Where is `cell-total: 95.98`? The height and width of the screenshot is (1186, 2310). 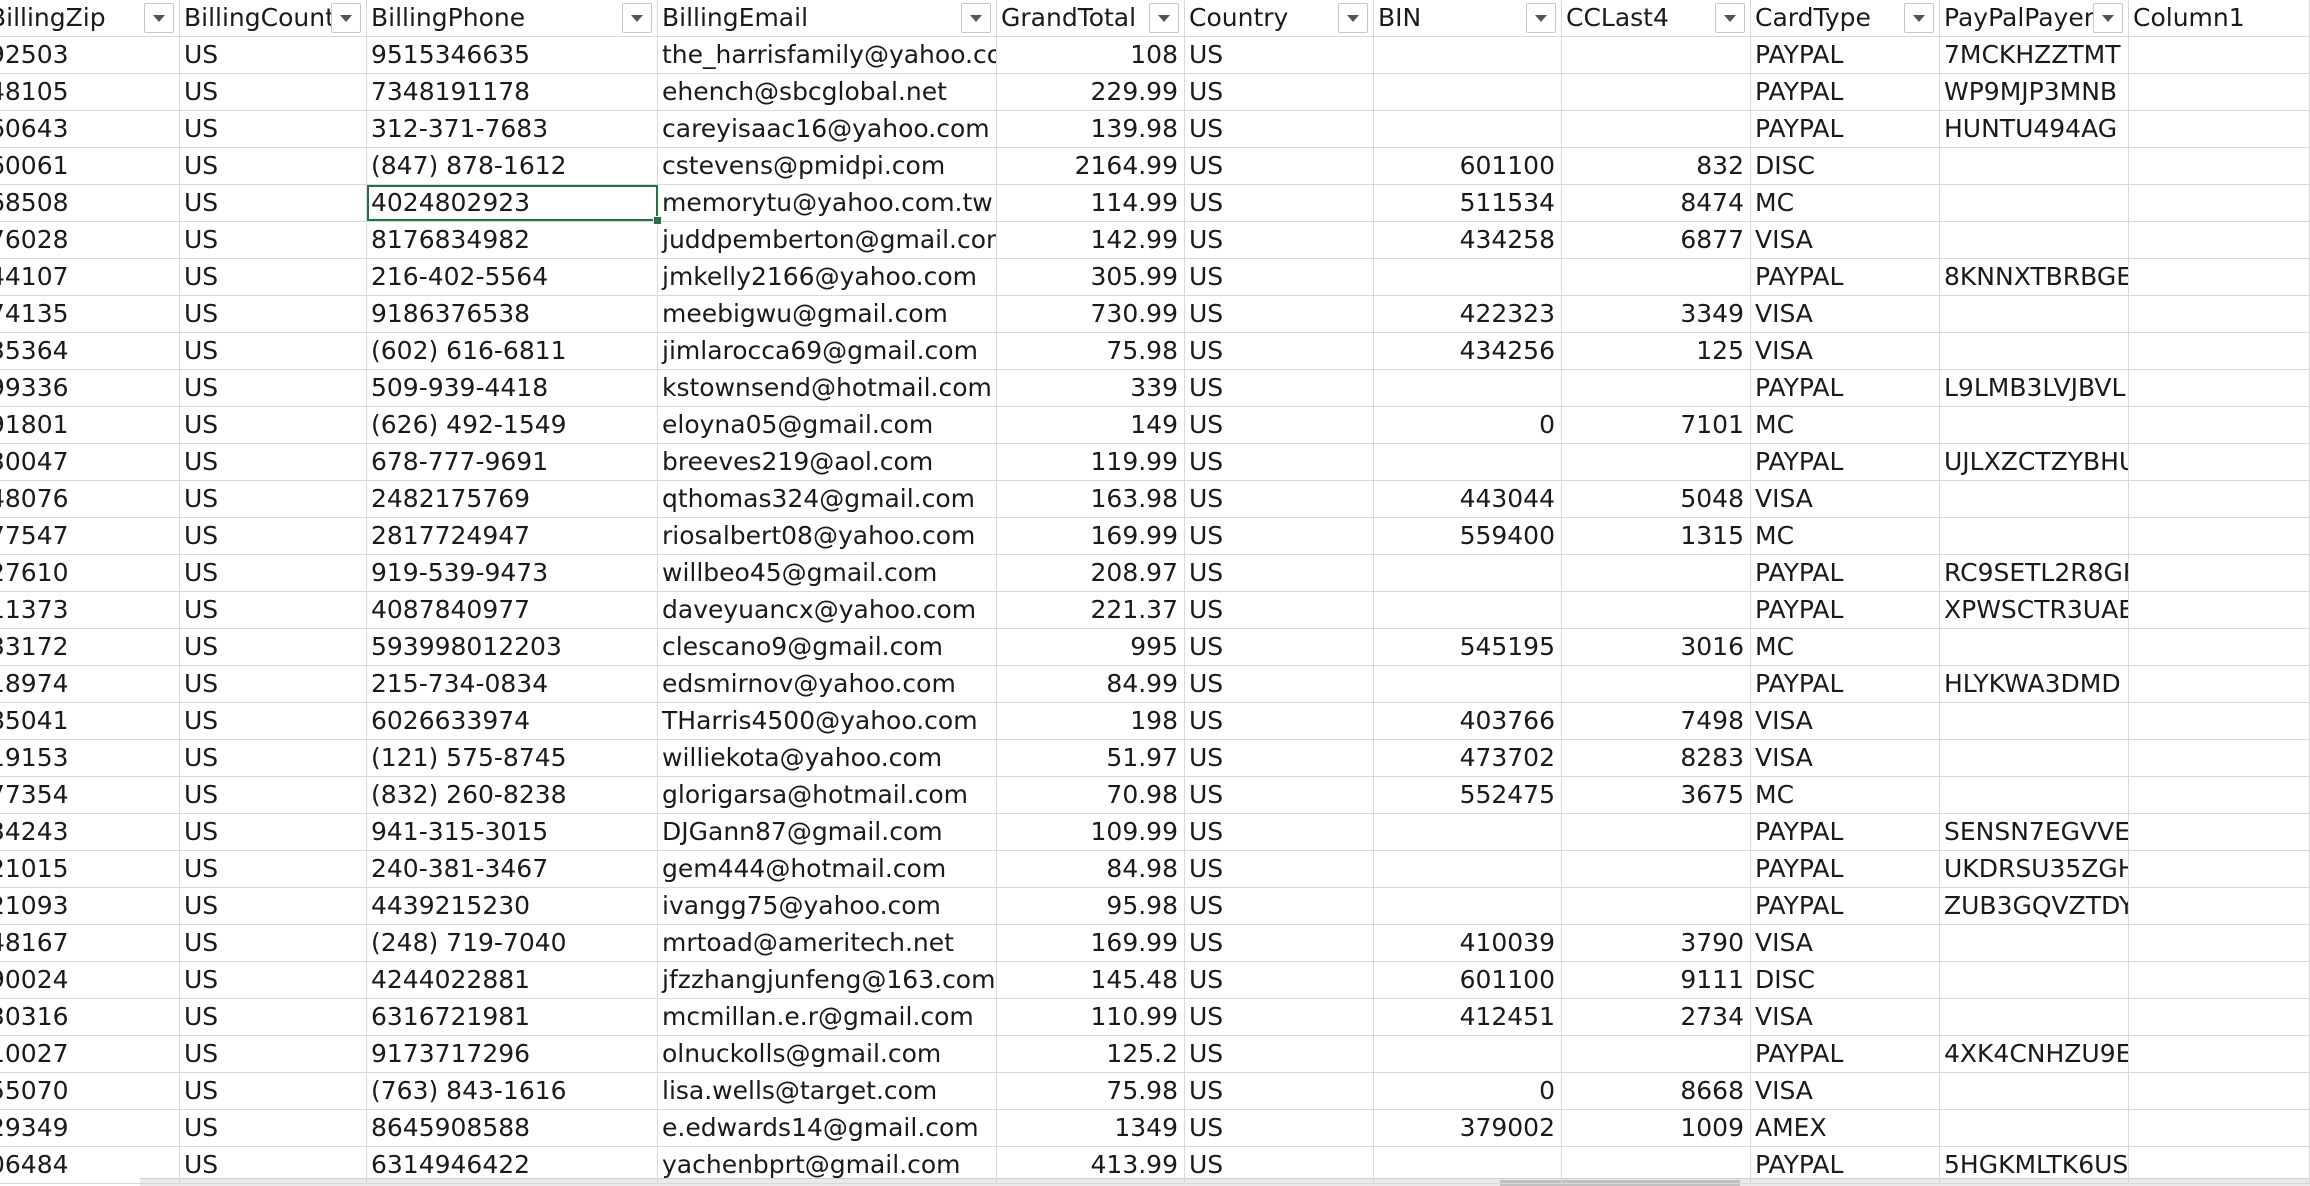
cell-total: 95.98 is located at coordinates (1091, 906).